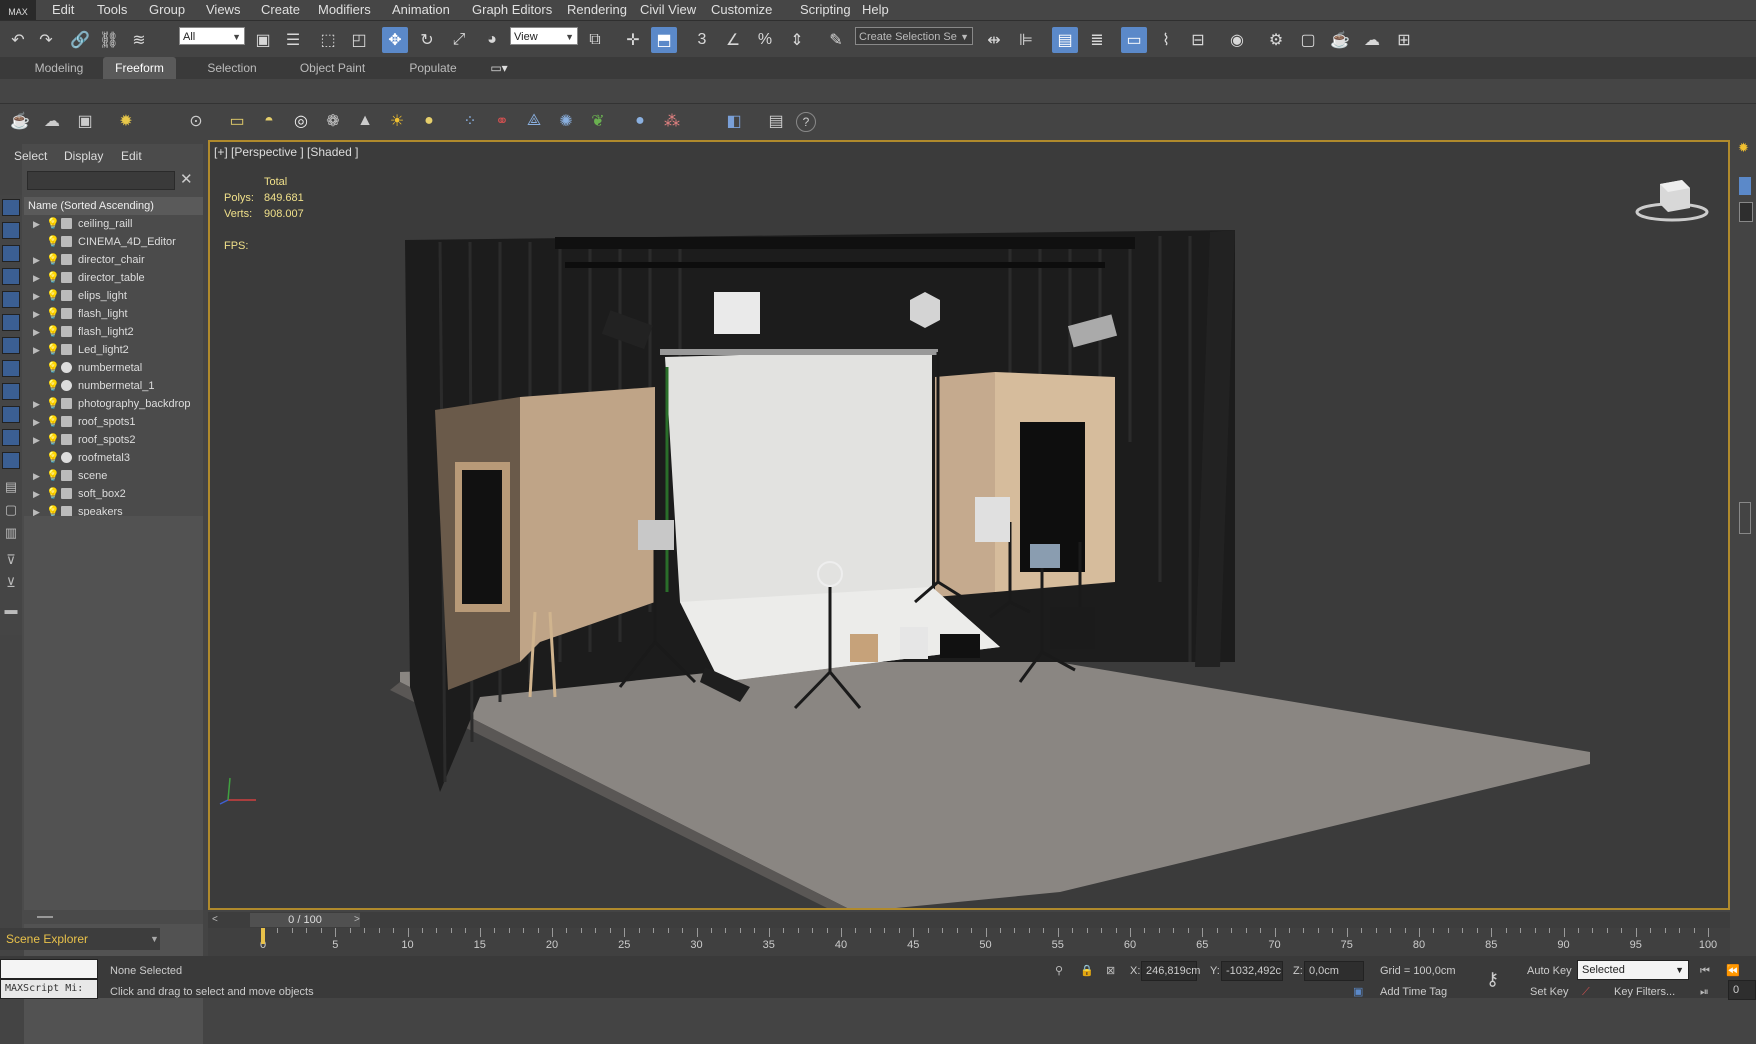  Describe the element at coordinates (263, 40) in the screenshot. I see `select-object-icon: ▣` at that location.